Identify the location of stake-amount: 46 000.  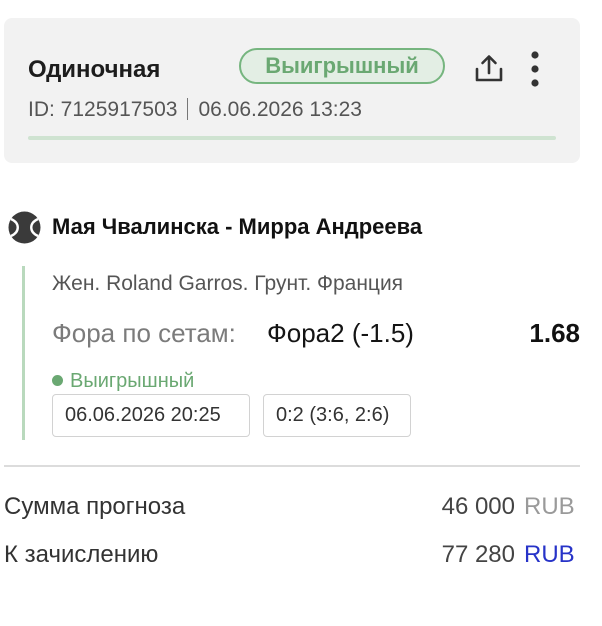
(478, 506).